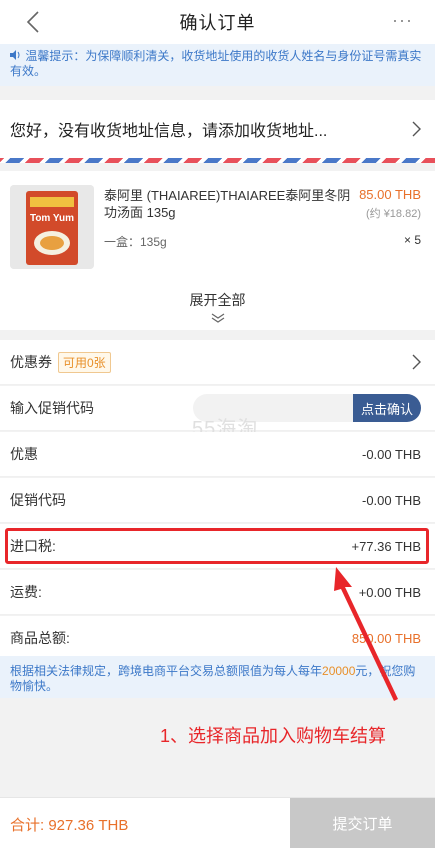 This screenshot has height=848, width=435. Describe the element at coordinates (24, 454) in the screenshot. I see `fee-label: 优惠` at that location.